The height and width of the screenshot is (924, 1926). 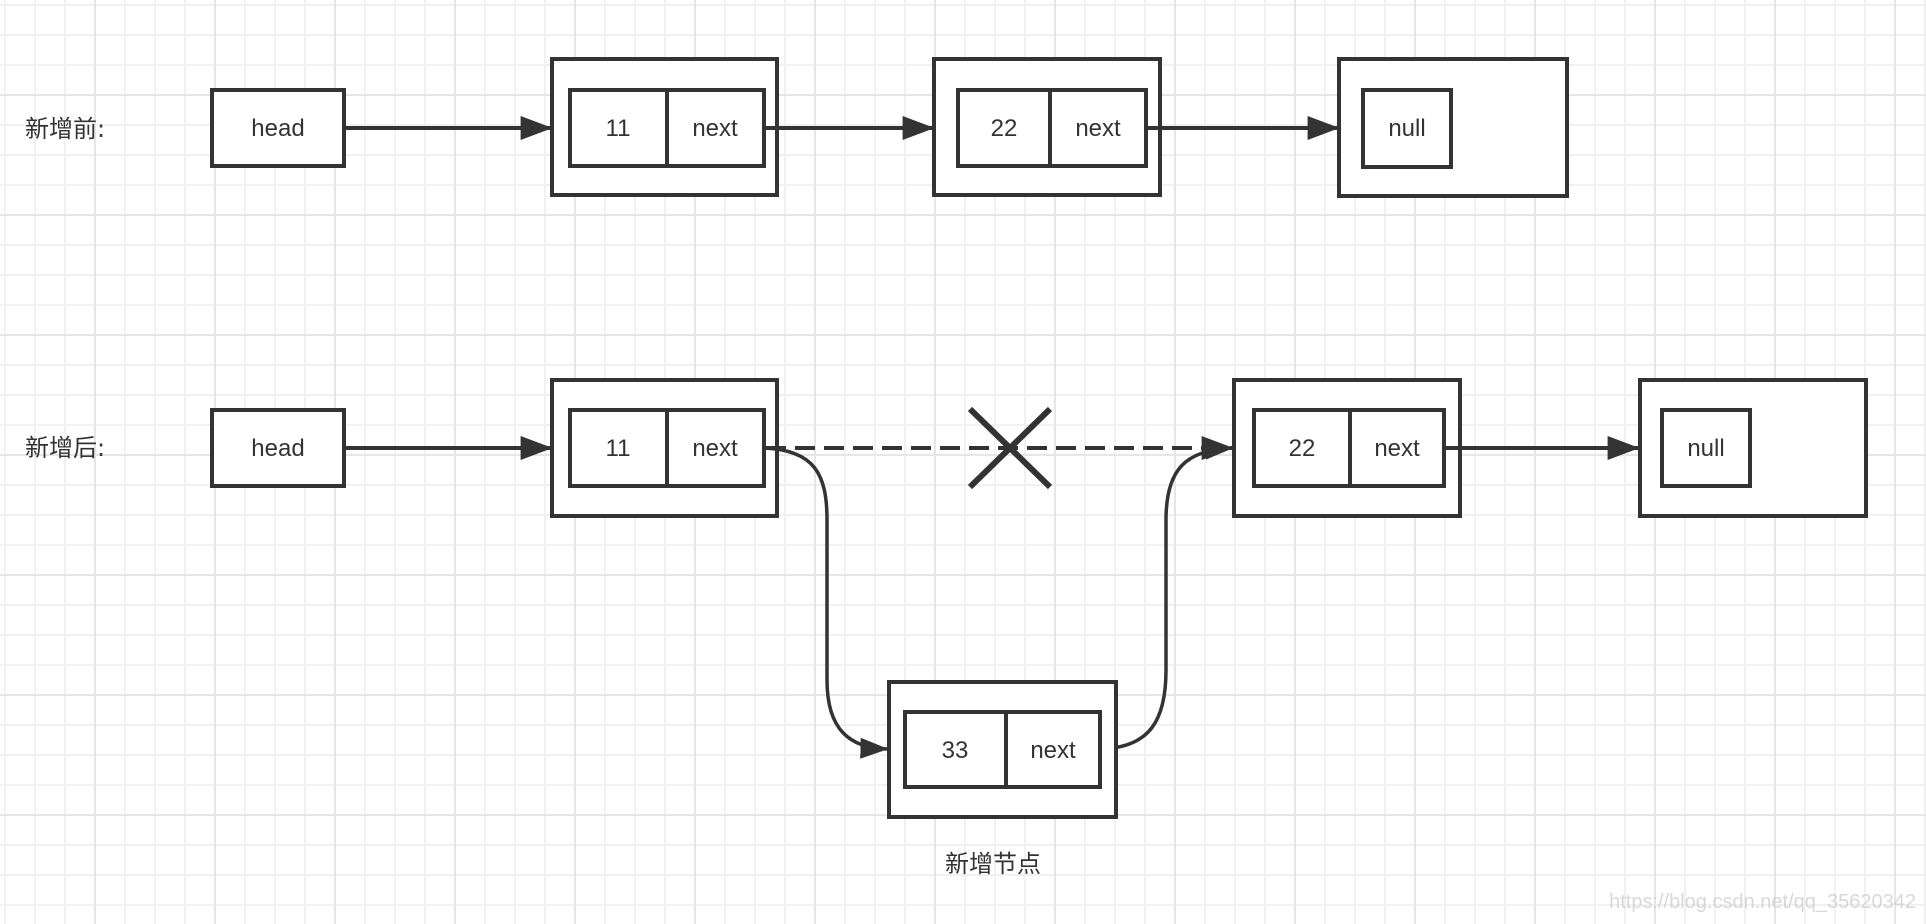 What do you see at coordinates (955, 750) in the screenshot?
I see `node-value: 33` at bounding box center [955, 750].